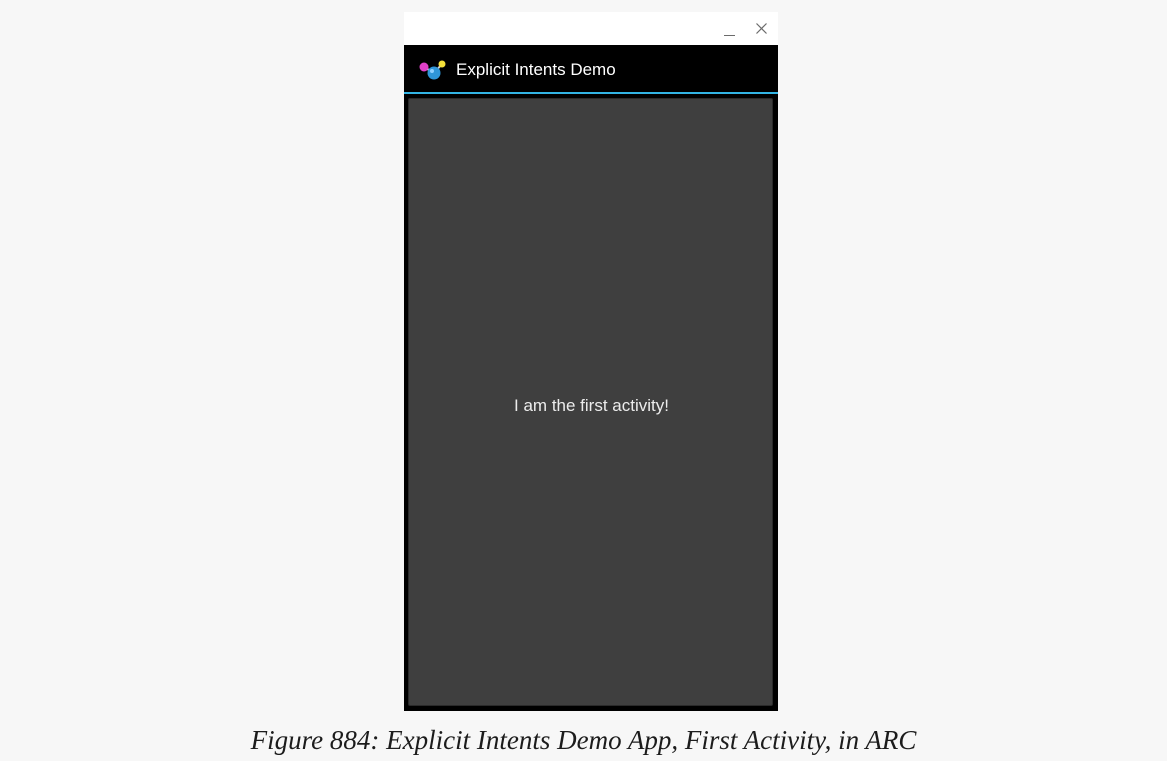 The image size is (1167, 761). What do you see at coordinates (536, 69) in the screenshot?
I see `app-title: Explicit Intents Demo` at bounding box center [536, 69].